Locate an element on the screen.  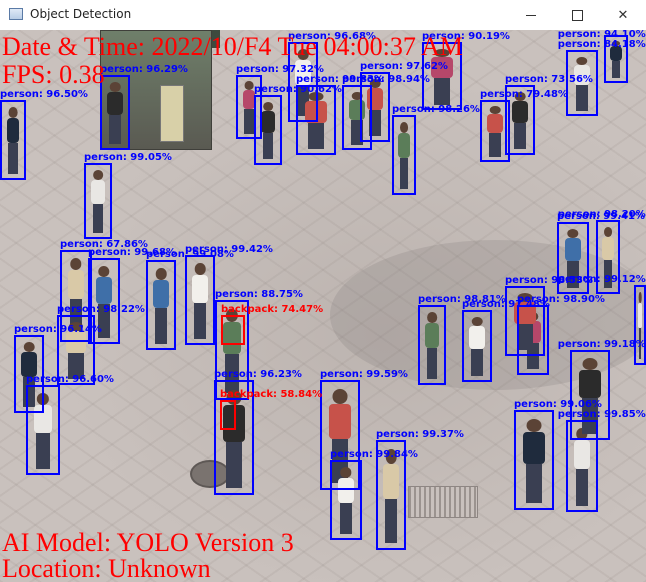
title-bar: Object Detection ✕ is located at coordinates (323, 15).